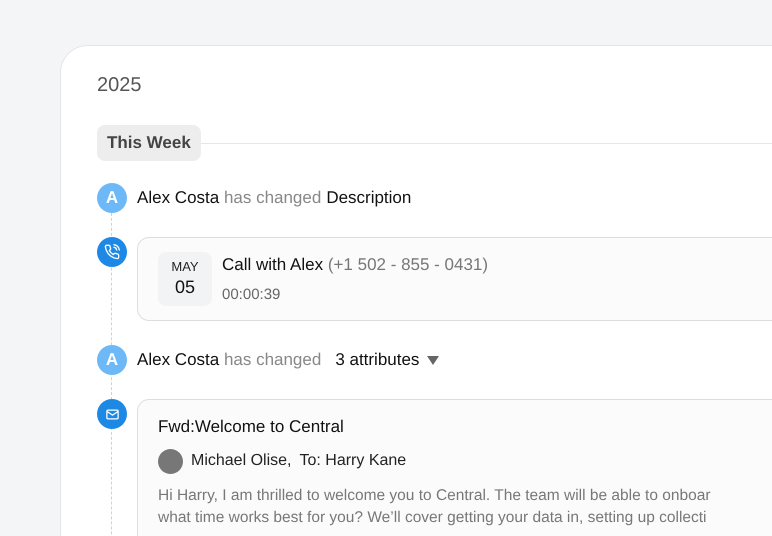  Describe the element at coordinates (112, 252) in the screenshot. I see `phone-icon` at that location.